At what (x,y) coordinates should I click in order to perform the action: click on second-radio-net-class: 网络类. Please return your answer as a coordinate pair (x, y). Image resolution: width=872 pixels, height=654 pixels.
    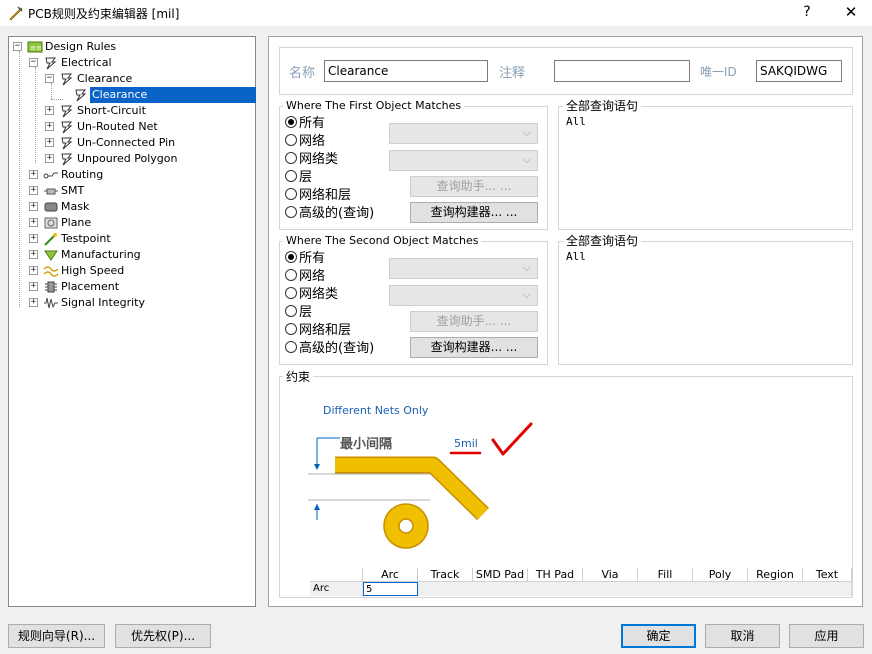
    Looking at the image, I should click on (311, 295).